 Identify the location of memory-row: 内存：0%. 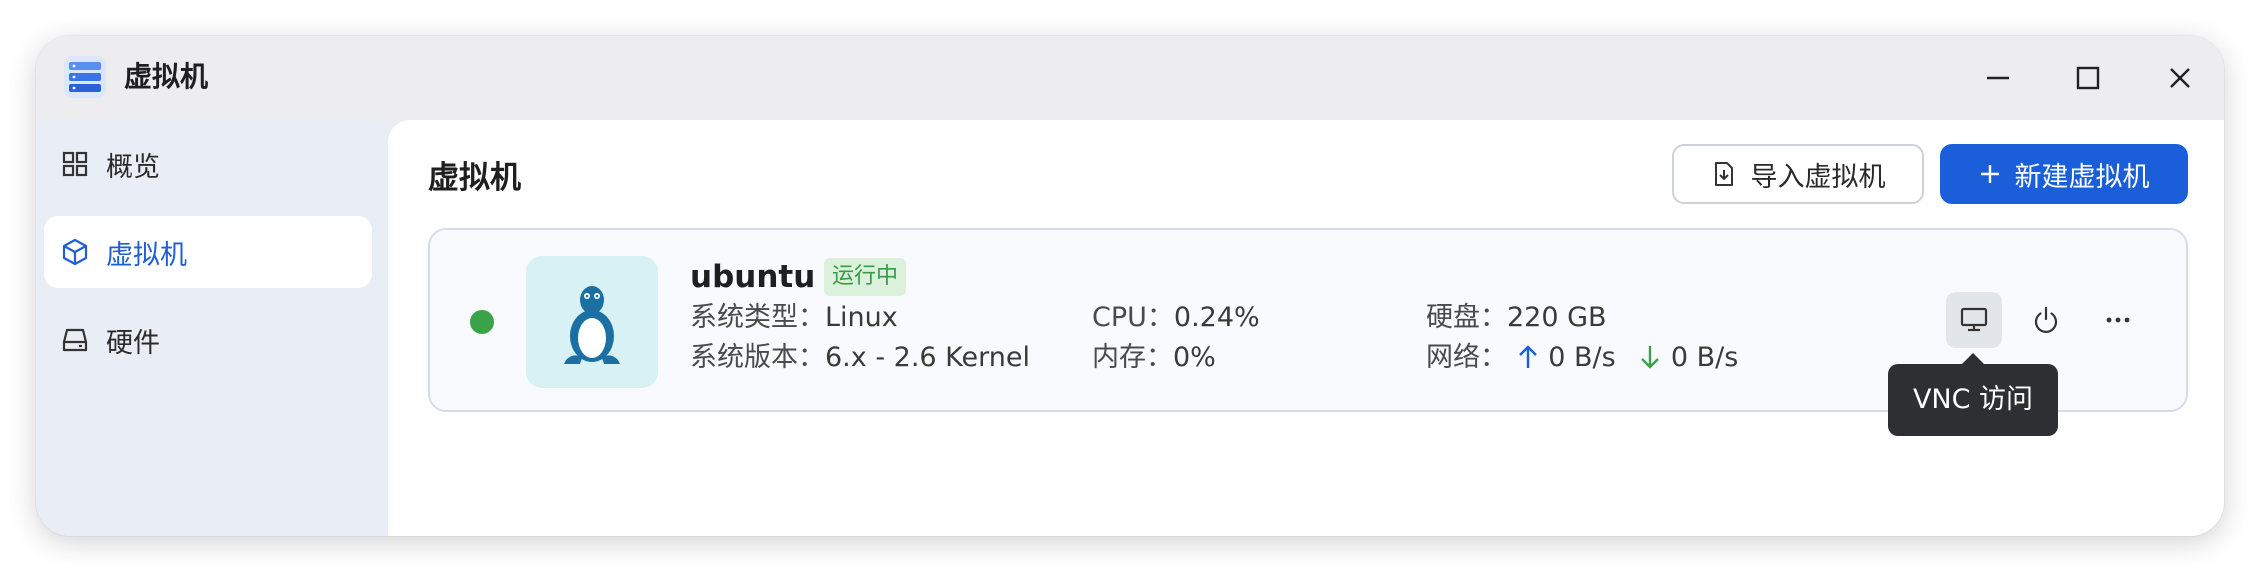
(1154, 358).